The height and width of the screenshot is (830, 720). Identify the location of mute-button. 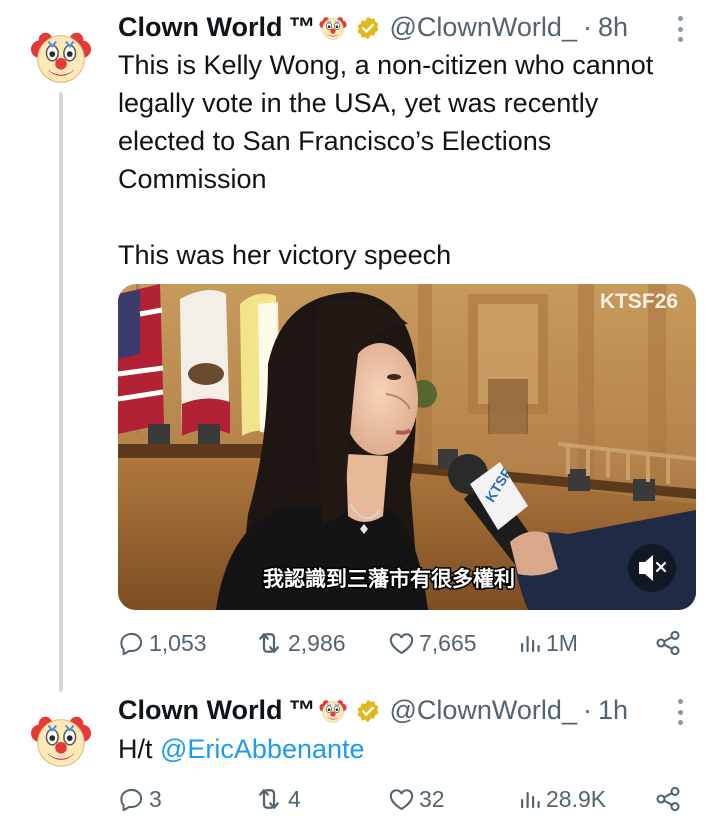
(652, 568).